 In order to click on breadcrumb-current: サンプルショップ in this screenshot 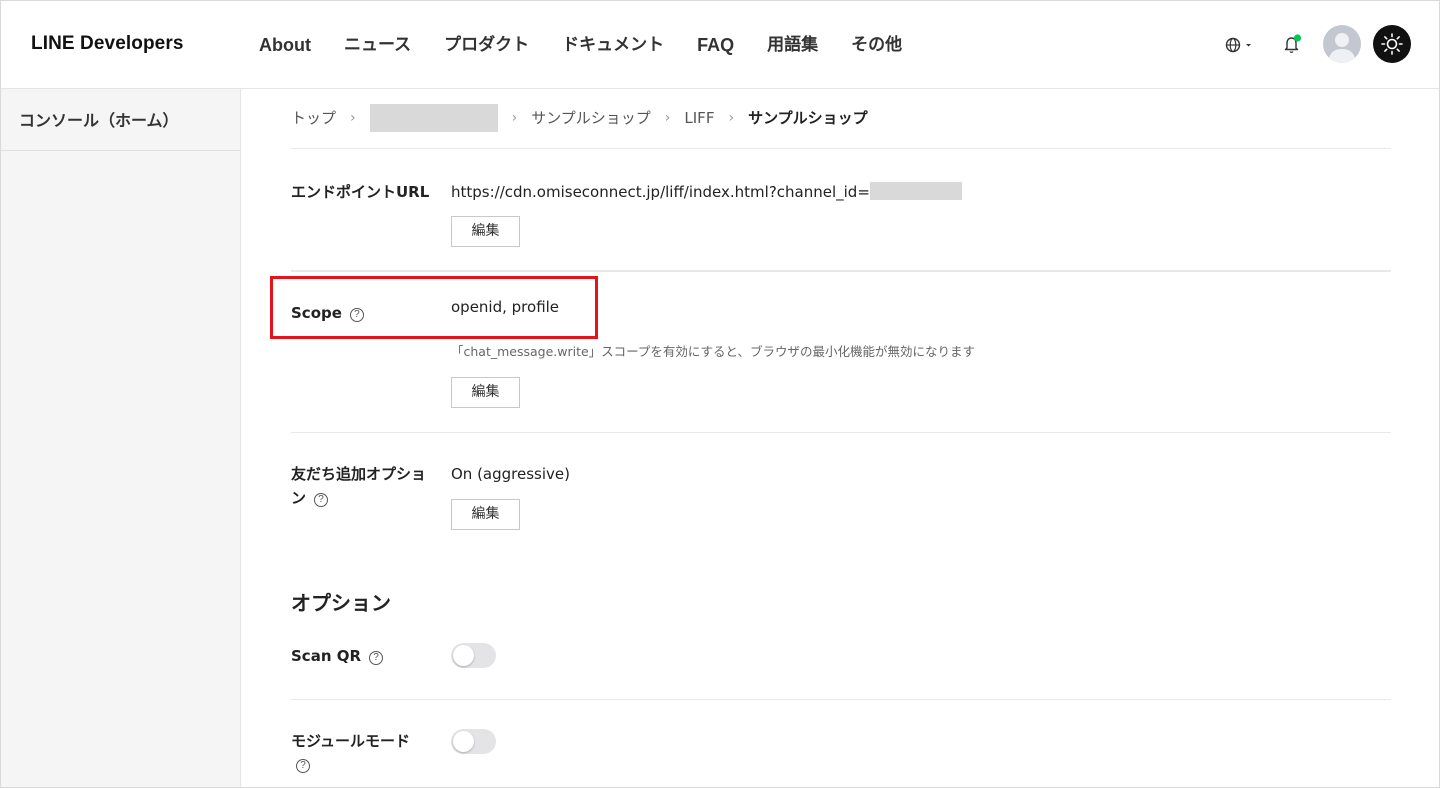, I will do `click(808, 118)`.